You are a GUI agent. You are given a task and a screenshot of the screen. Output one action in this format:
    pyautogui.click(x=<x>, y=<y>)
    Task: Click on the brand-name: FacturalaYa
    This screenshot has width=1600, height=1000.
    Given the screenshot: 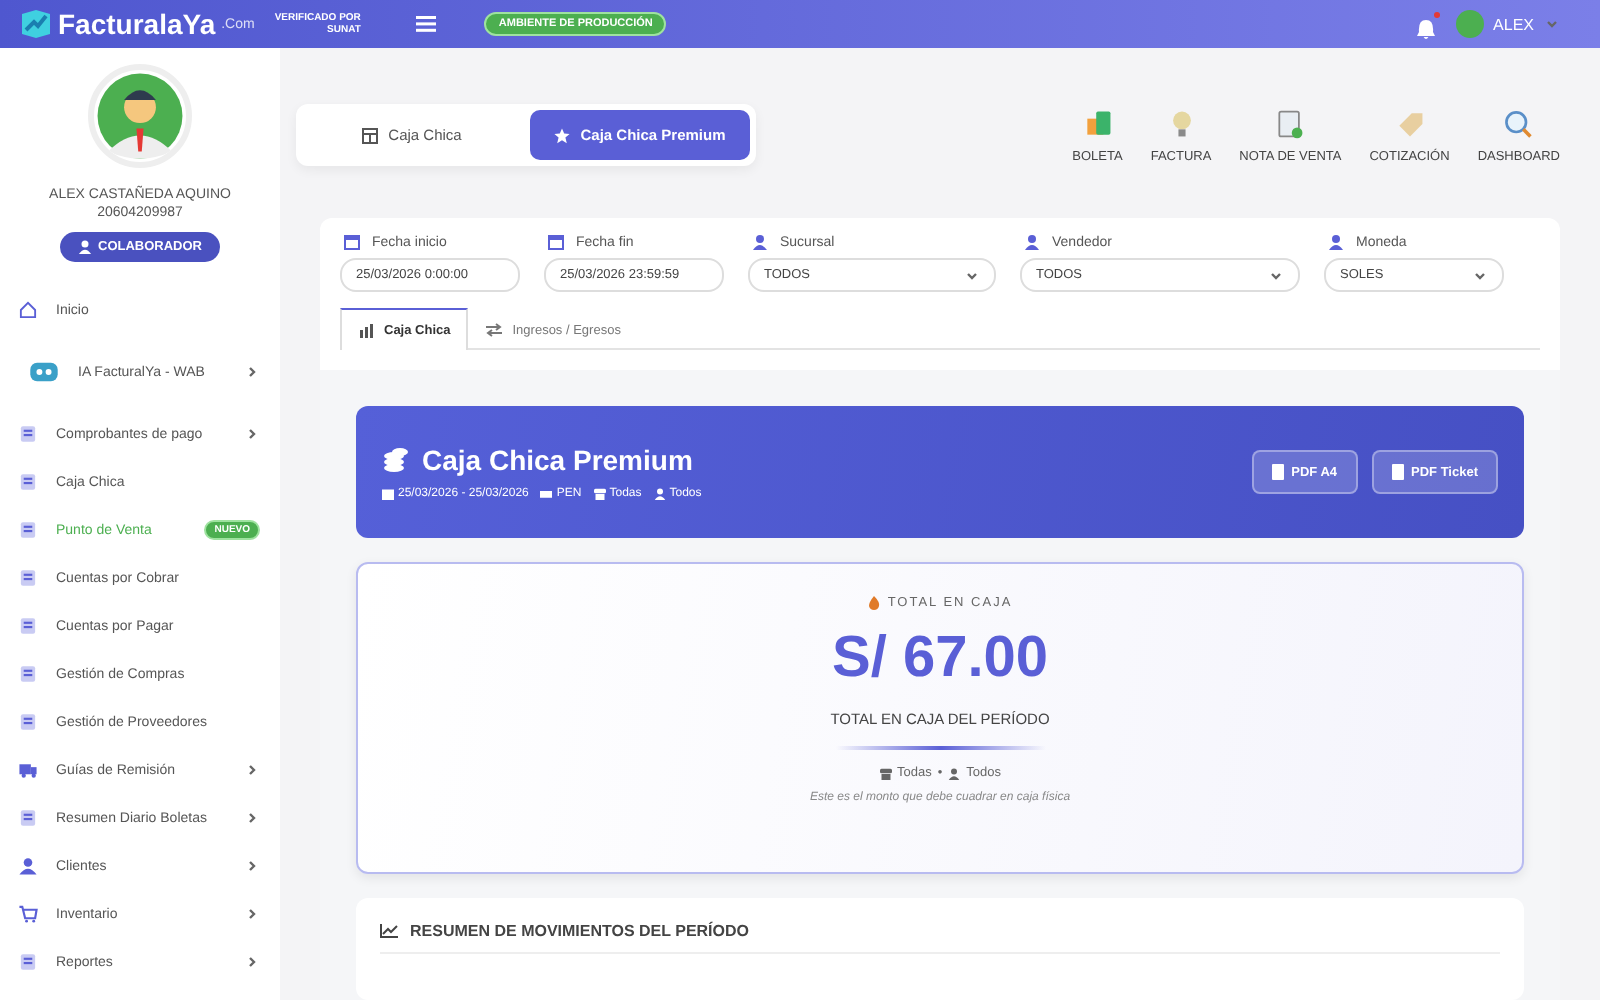 What is the action you would take?
    pyautogui.click(x=137, y=24)
    